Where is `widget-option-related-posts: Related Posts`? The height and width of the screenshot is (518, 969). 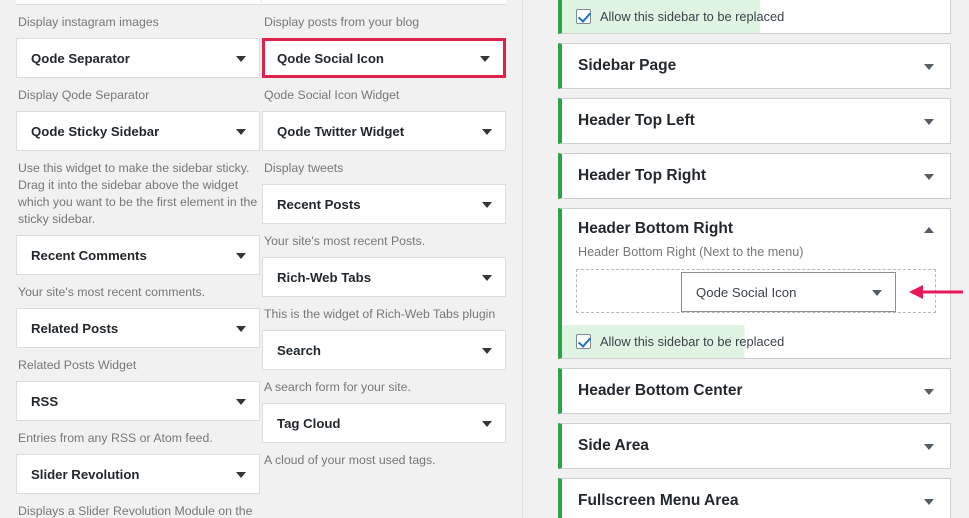 widget-option-related-posts: Related Posts is located at coordinates (138, 328).